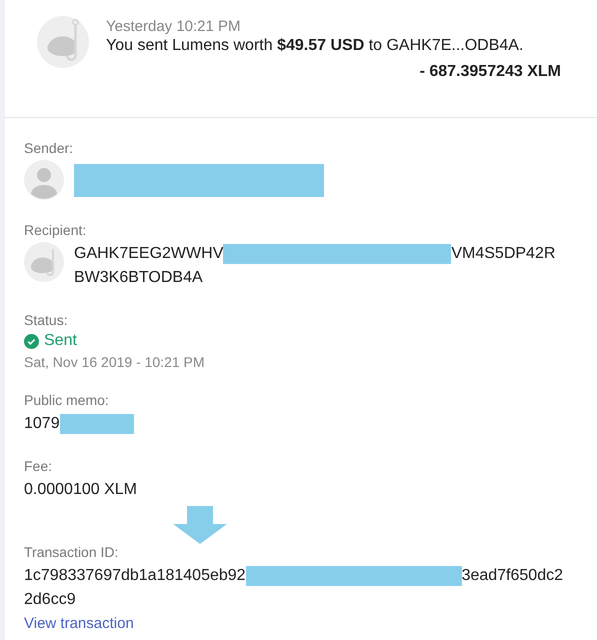 The image size is (597, 640). What do you see at coordinates (46, 320) in the screenshot?
I see `field-label: Status:` at bounding box center [46, 320].